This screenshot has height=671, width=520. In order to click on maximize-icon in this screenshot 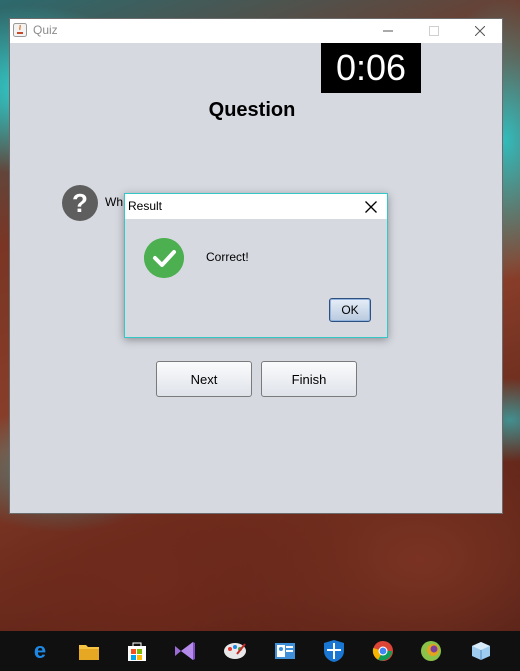, I will do `click(434, 31)`.